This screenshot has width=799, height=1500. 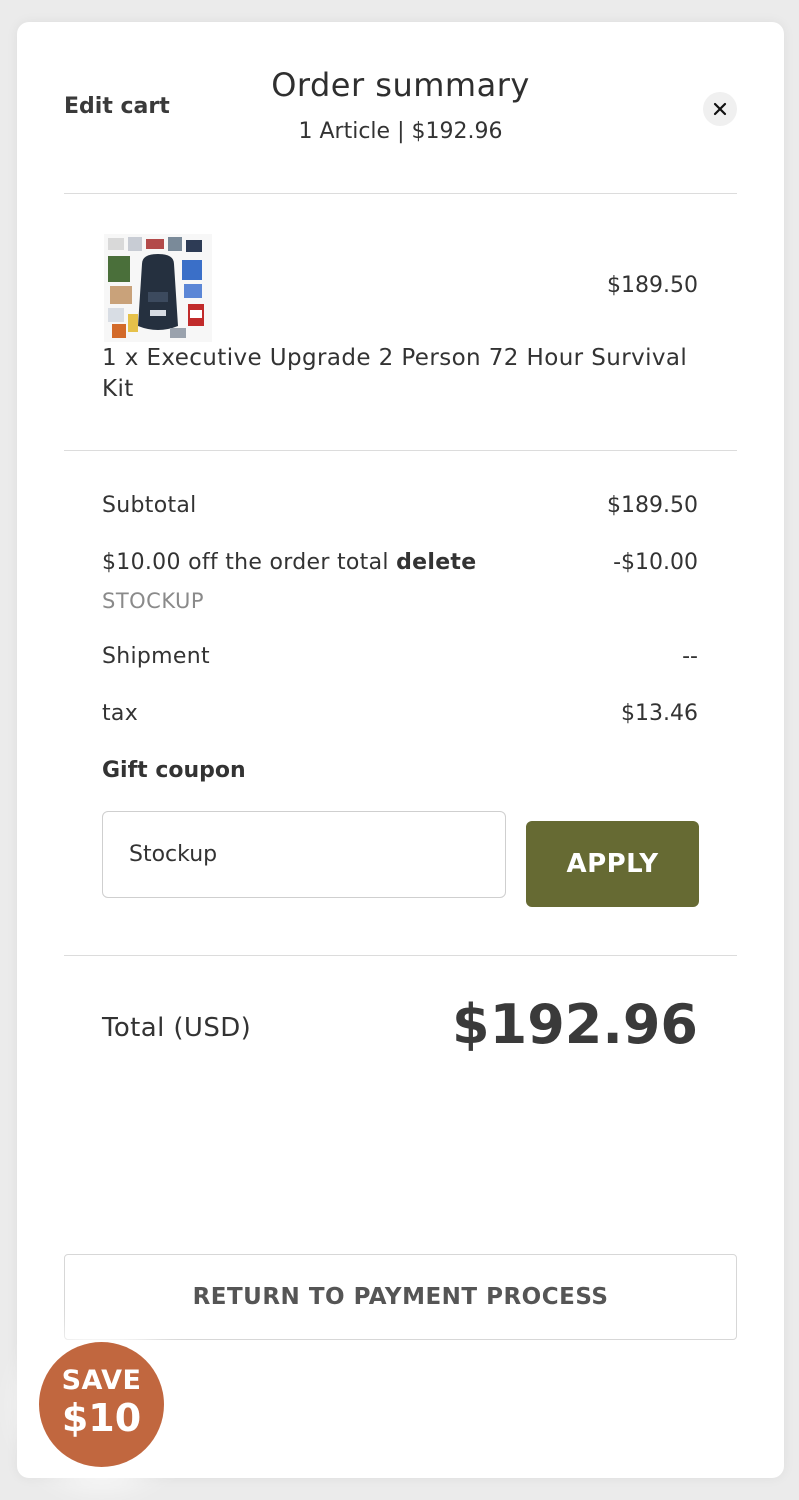 I want to click on return-to-payment-button: RETURN TO PAYMENT PROCESS, so click(x=400, y=1297).